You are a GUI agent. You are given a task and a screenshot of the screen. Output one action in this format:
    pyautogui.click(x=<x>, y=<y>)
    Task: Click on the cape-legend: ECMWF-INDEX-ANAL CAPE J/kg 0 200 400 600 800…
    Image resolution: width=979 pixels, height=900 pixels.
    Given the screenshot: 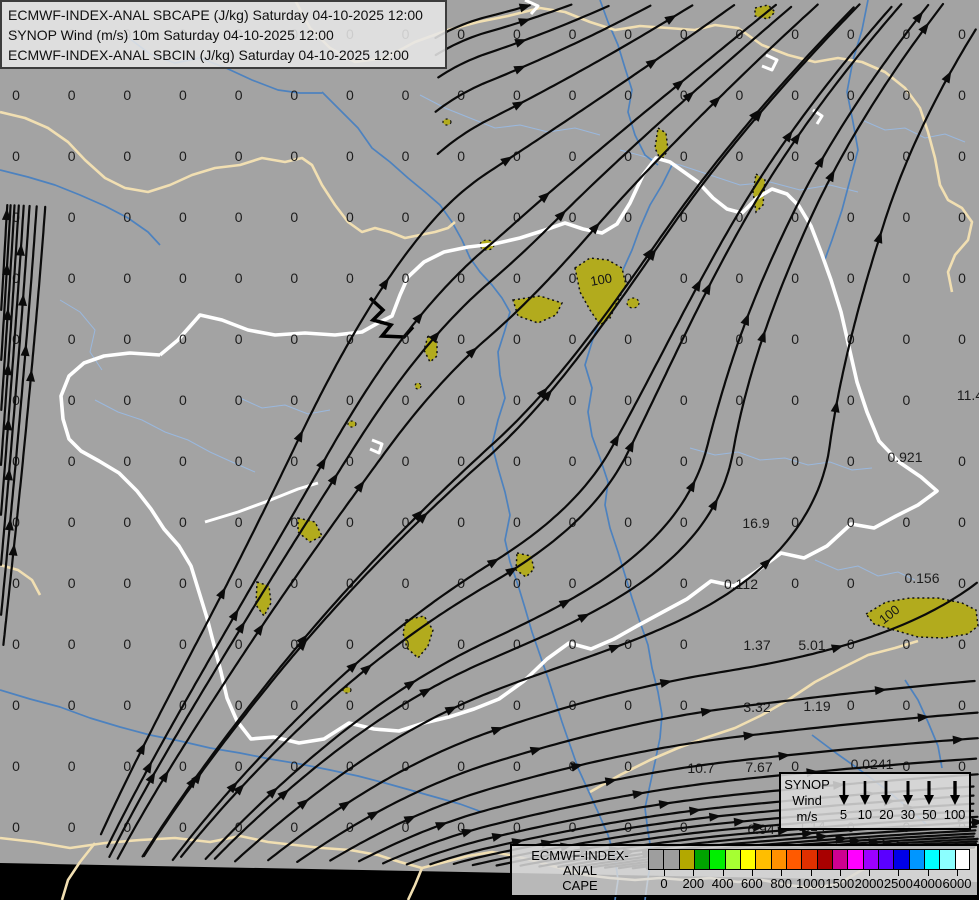 What is the action you would take?
    pyautogui.click(x=744, y=872)
    